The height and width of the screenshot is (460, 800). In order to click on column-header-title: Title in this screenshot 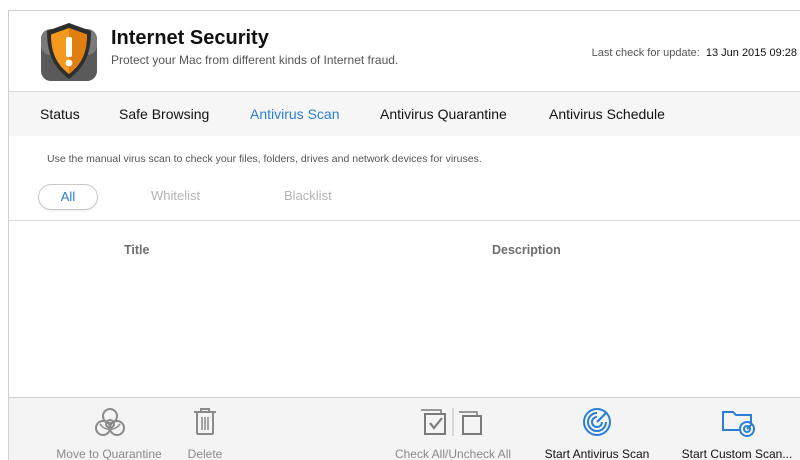, I will do `click(136, 250)`.